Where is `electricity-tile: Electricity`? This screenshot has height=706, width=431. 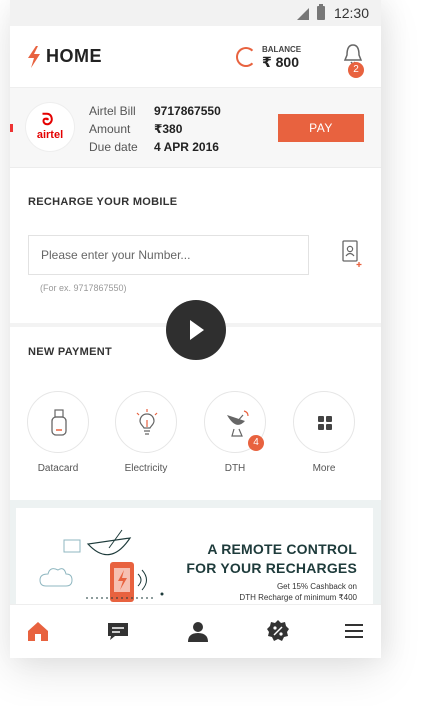 electricity-tile: Electricity is located at coordinates (146, 432).